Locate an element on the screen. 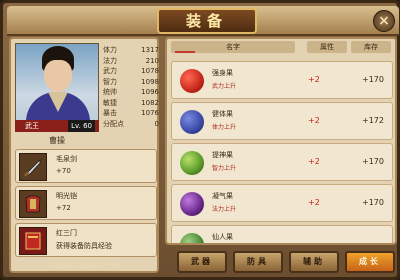 This screenshot has width=400, height=280. stat-row: 体力 1317 is located at coordinates (131, 50).